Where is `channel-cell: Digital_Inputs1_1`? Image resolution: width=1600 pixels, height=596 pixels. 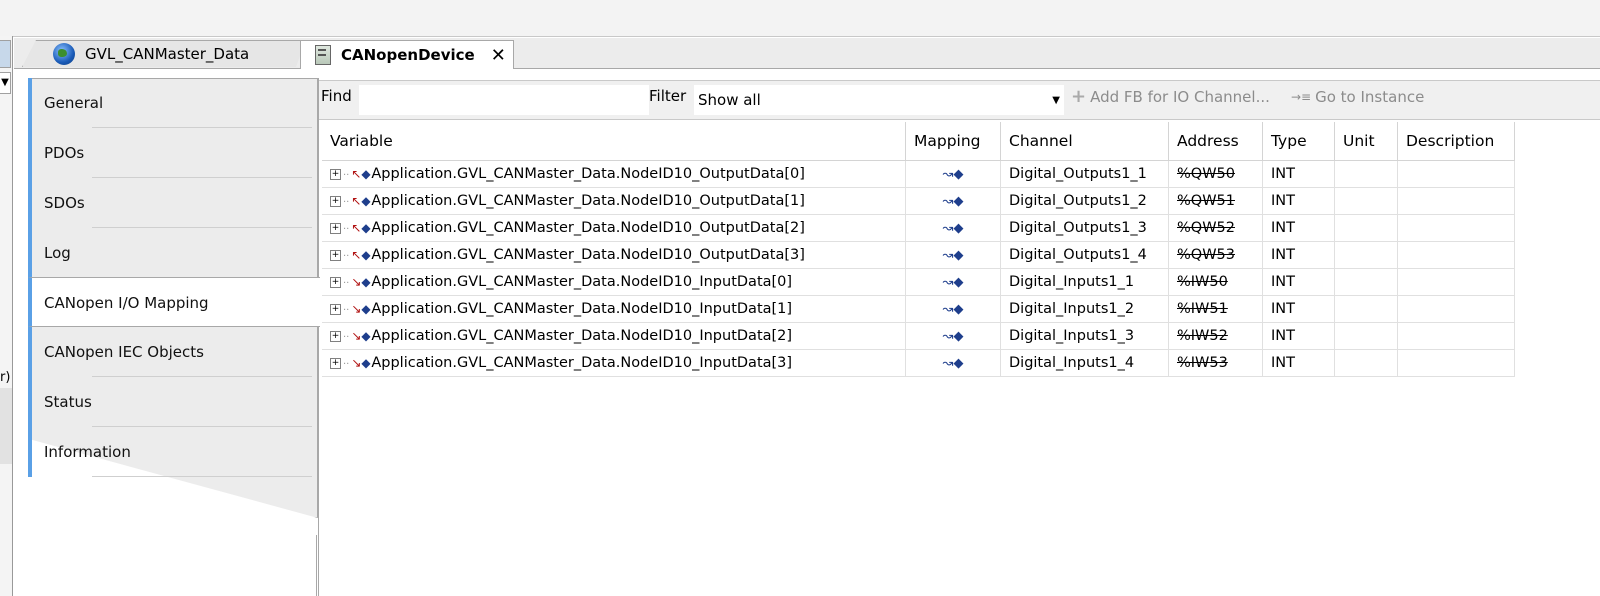 channel-cell: Digital_Inputs1_1 is located at coordinates (1084, 282).